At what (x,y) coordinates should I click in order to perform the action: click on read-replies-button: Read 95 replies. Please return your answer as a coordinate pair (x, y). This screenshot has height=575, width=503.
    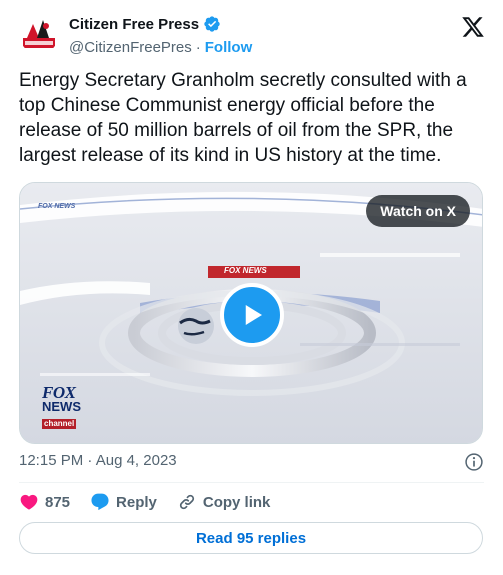
    Looking at the image, I should click on (251, 538).